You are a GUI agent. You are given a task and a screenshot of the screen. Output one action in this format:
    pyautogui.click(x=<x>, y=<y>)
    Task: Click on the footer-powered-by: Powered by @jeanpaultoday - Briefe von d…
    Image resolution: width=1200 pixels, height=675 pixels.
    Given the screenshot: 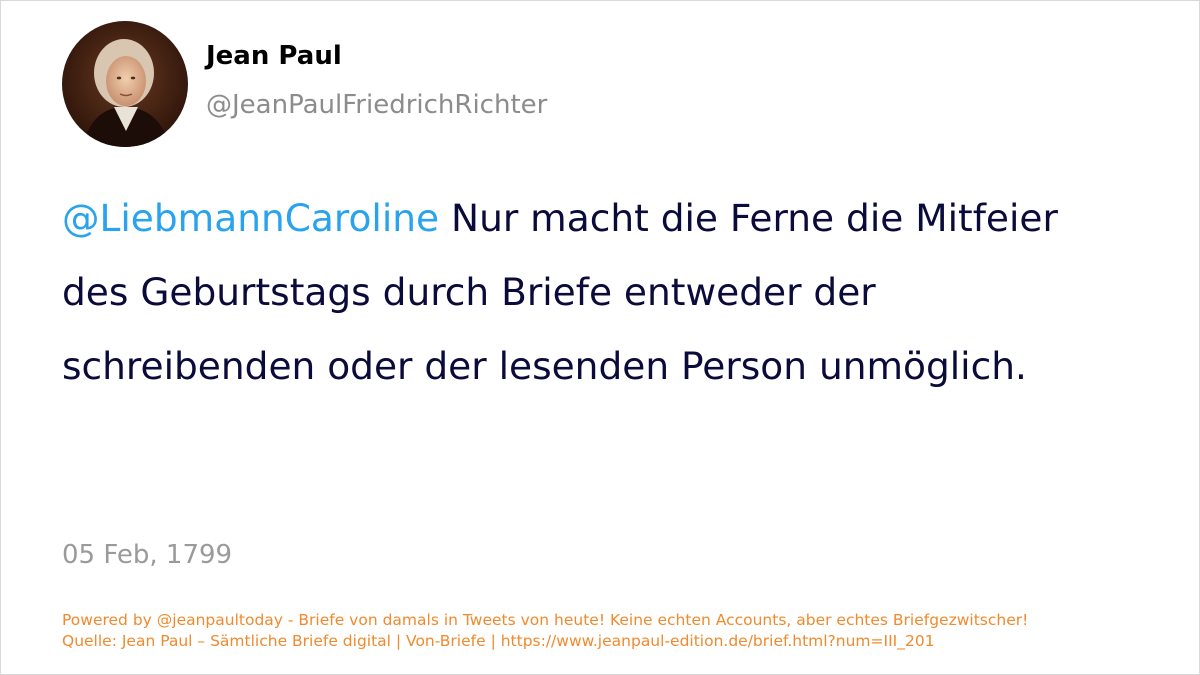 What is the action you would take?
    pyautogui.click(x=545, y=620)
    